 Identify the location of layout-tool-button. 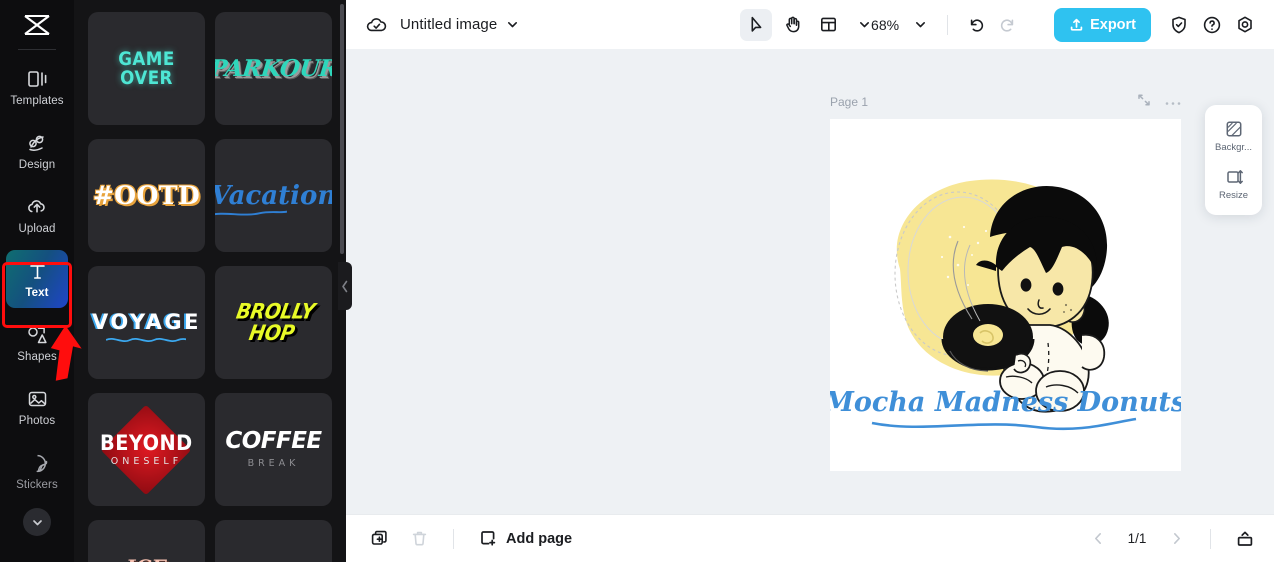
(828, 25).